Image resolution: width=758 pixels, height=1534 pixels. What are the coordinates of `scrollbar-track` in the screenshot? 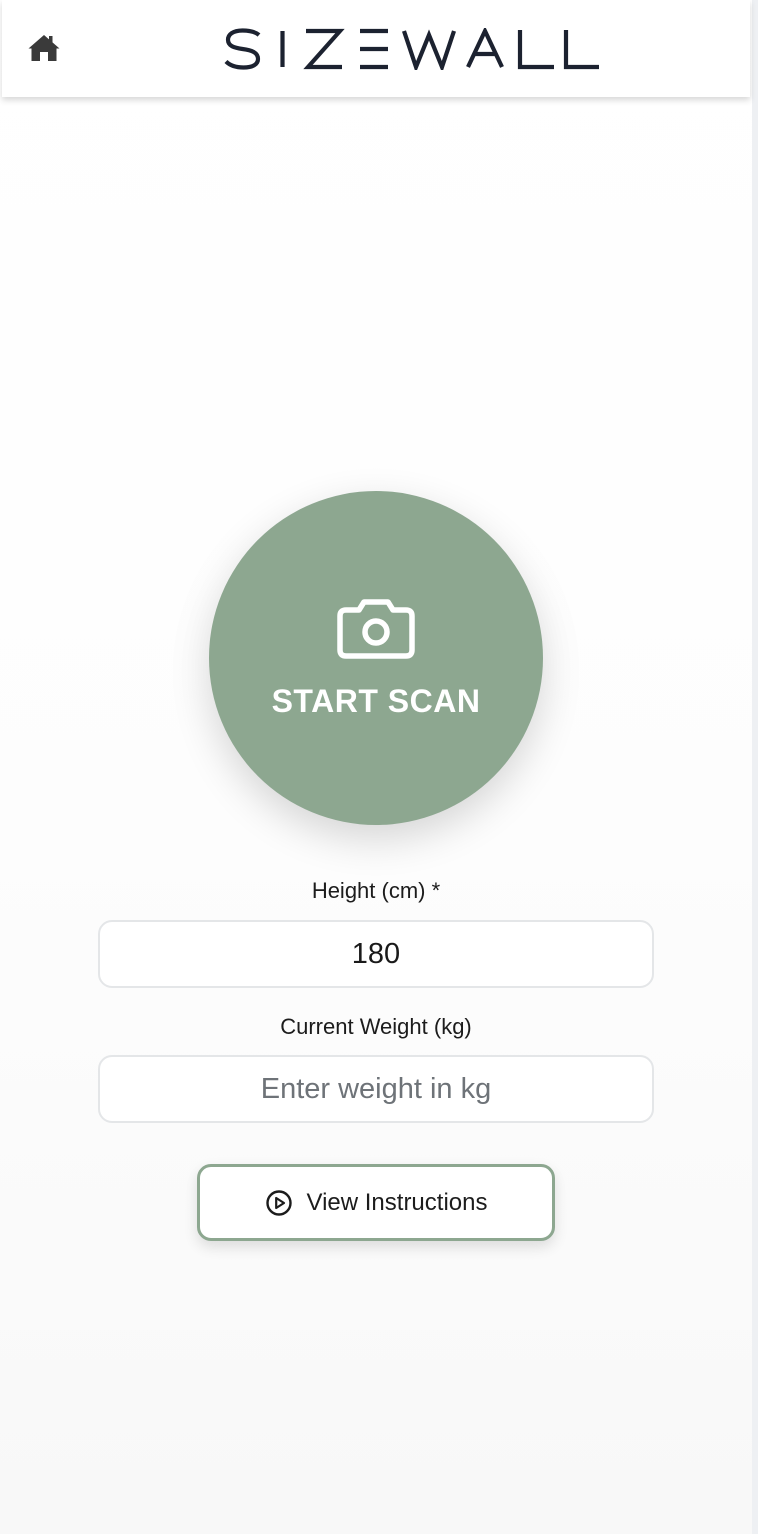 It's located at (755, 767).